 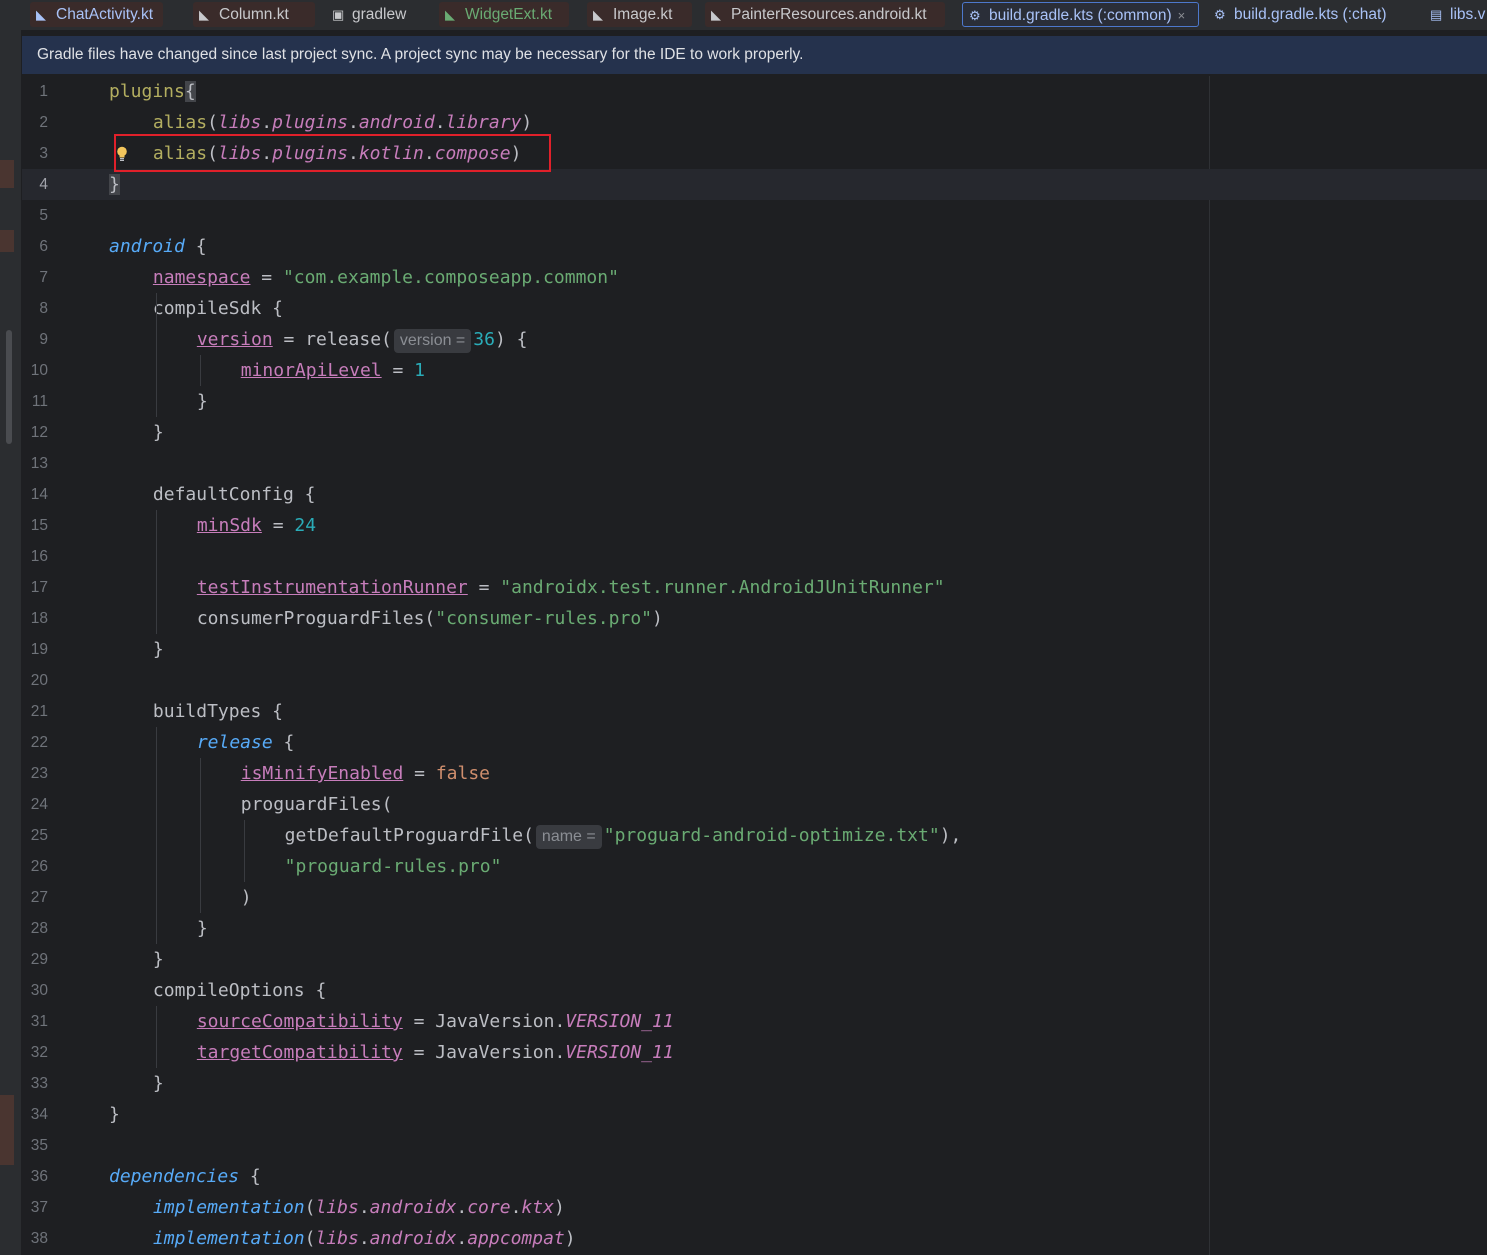 I want to click on line-number: 11, so click(x=39, y=401).